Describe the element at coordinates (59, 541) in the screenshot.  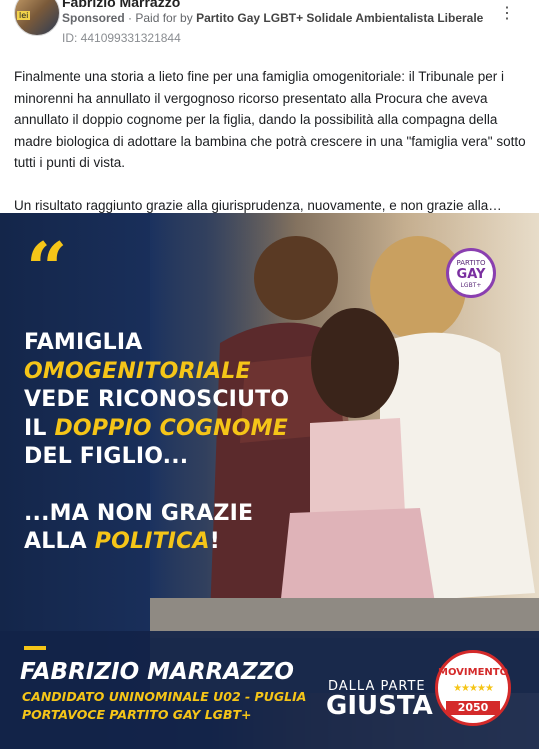
I see `headline-text: ALLA` at that location.